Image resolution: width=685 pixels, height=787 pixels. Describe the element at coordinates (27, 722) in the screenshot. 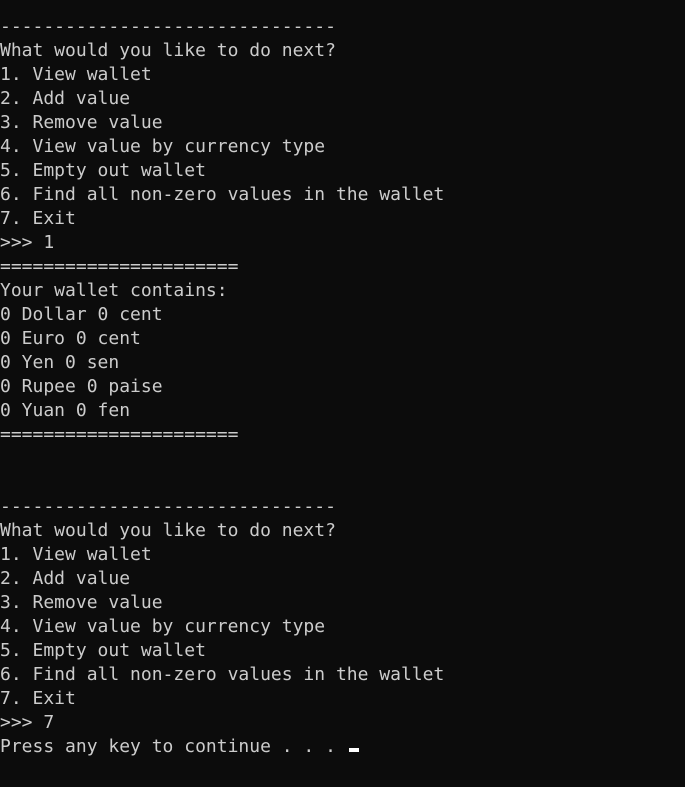

I see `user-input-line: >>> 7` at that location.